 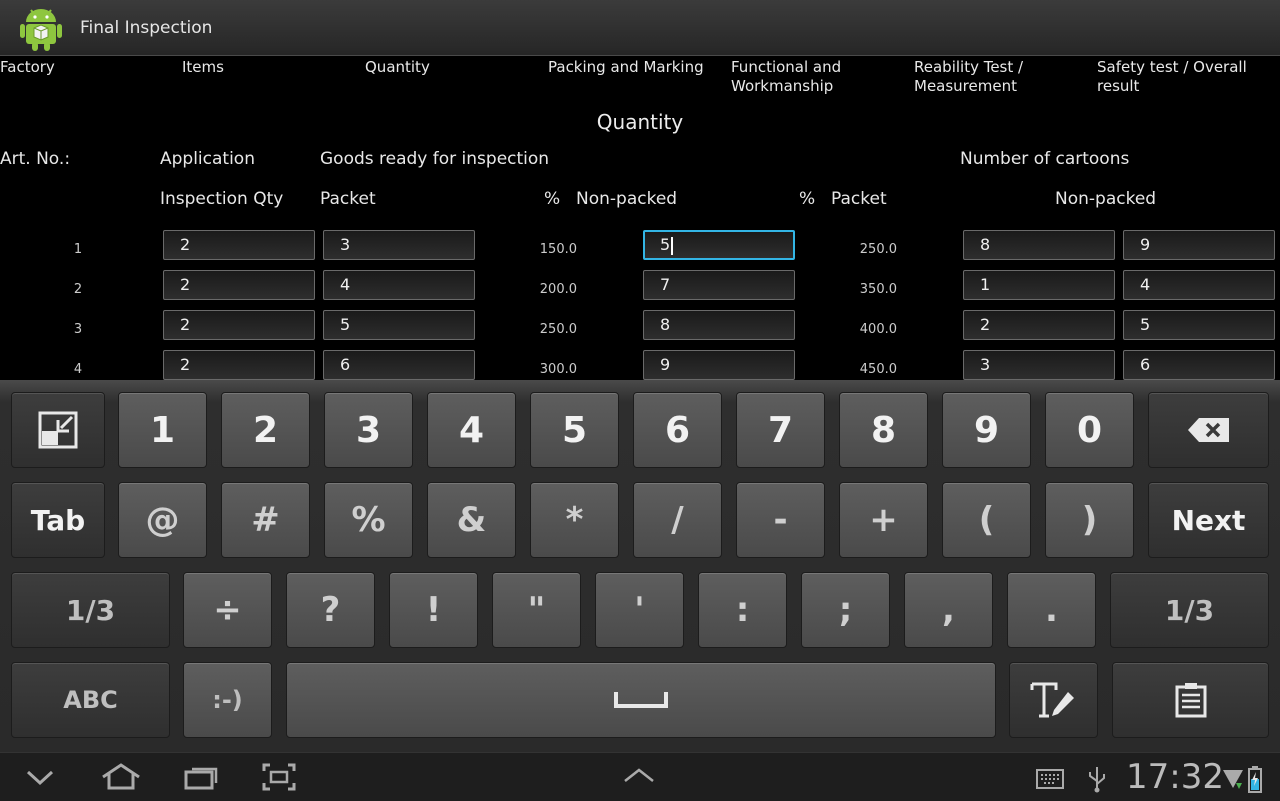 I want to click on header-packet-cartons: Packet, so click(x=859, y=199).